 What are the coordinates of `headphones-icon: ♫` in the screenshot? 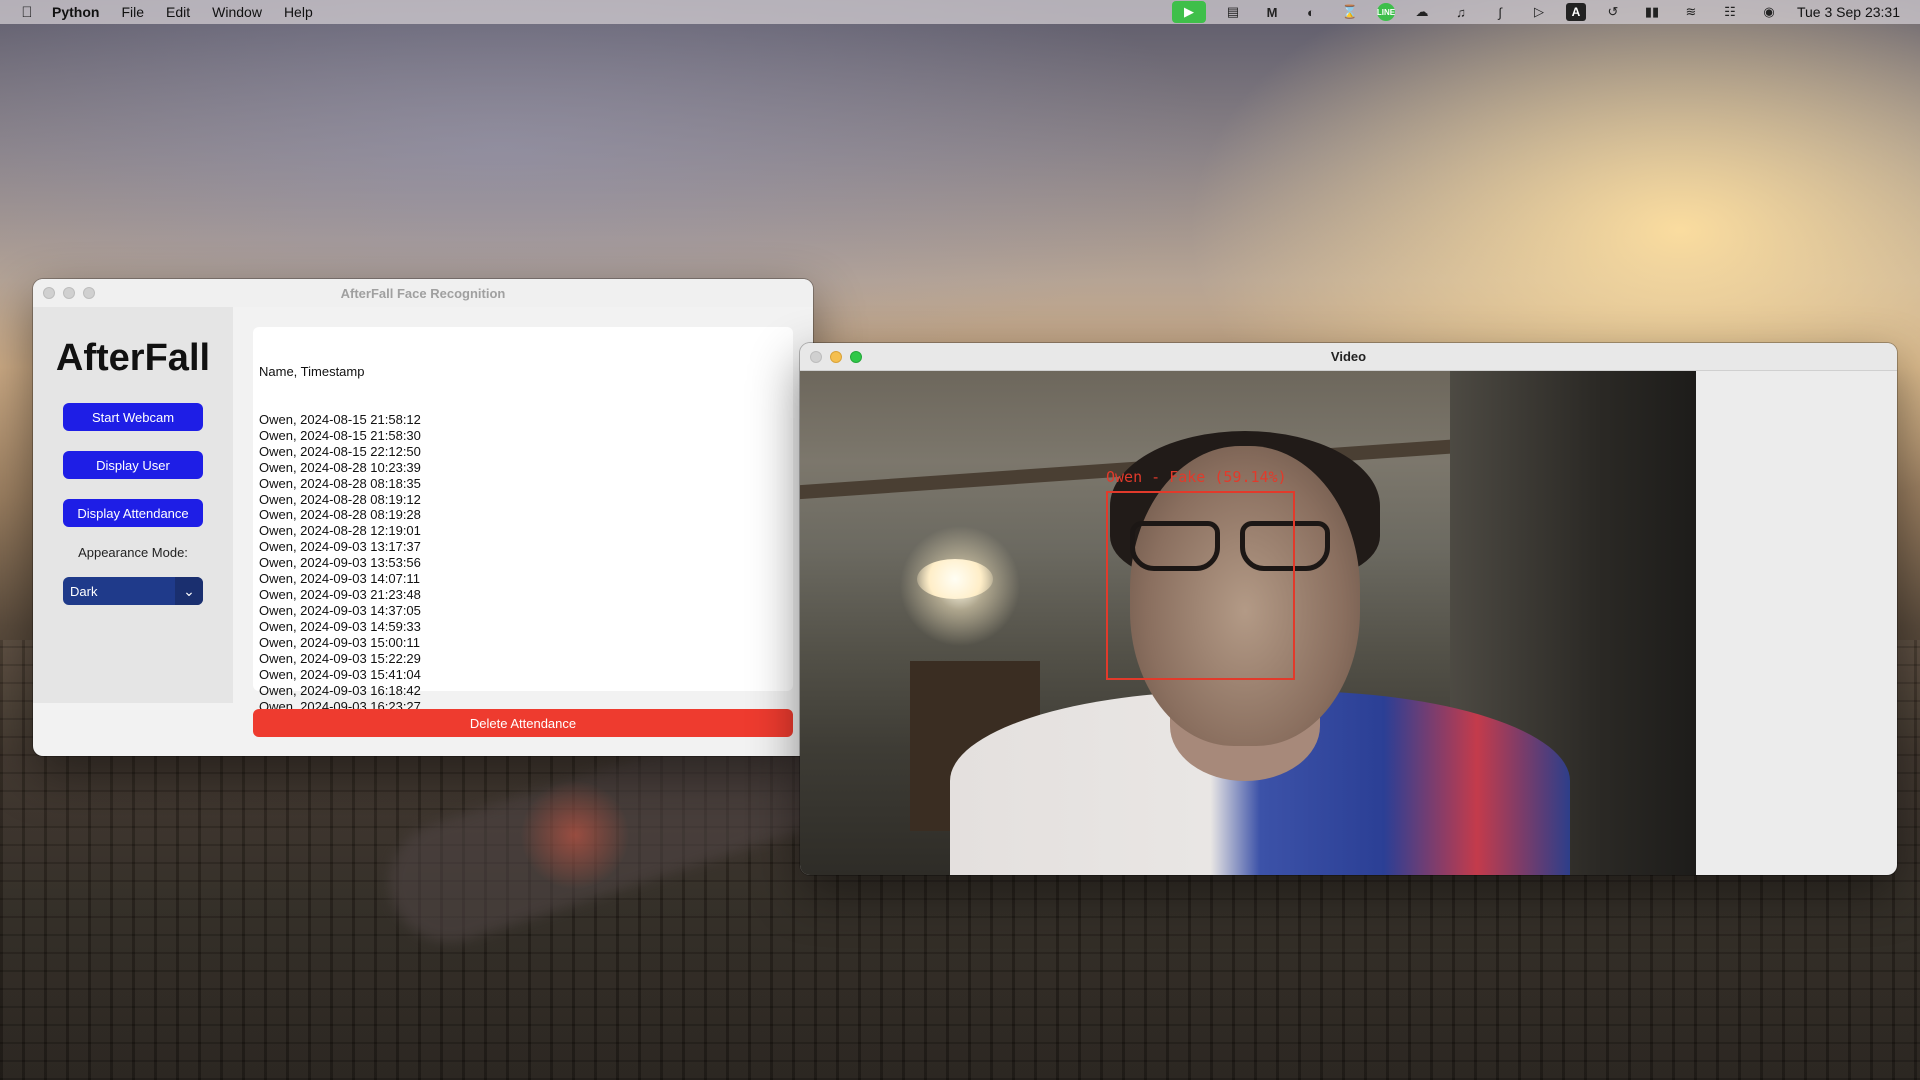 It's located at (1461, 12).